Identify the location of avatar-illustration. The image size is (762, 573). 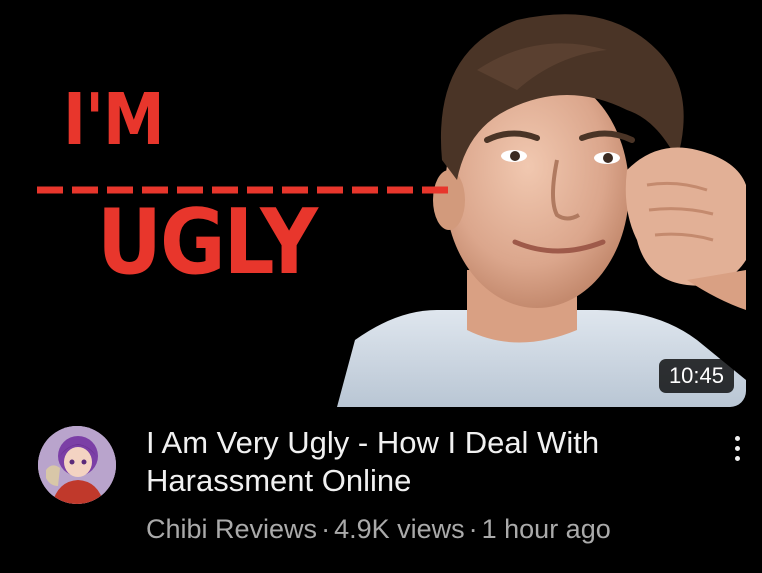
(77, 465).